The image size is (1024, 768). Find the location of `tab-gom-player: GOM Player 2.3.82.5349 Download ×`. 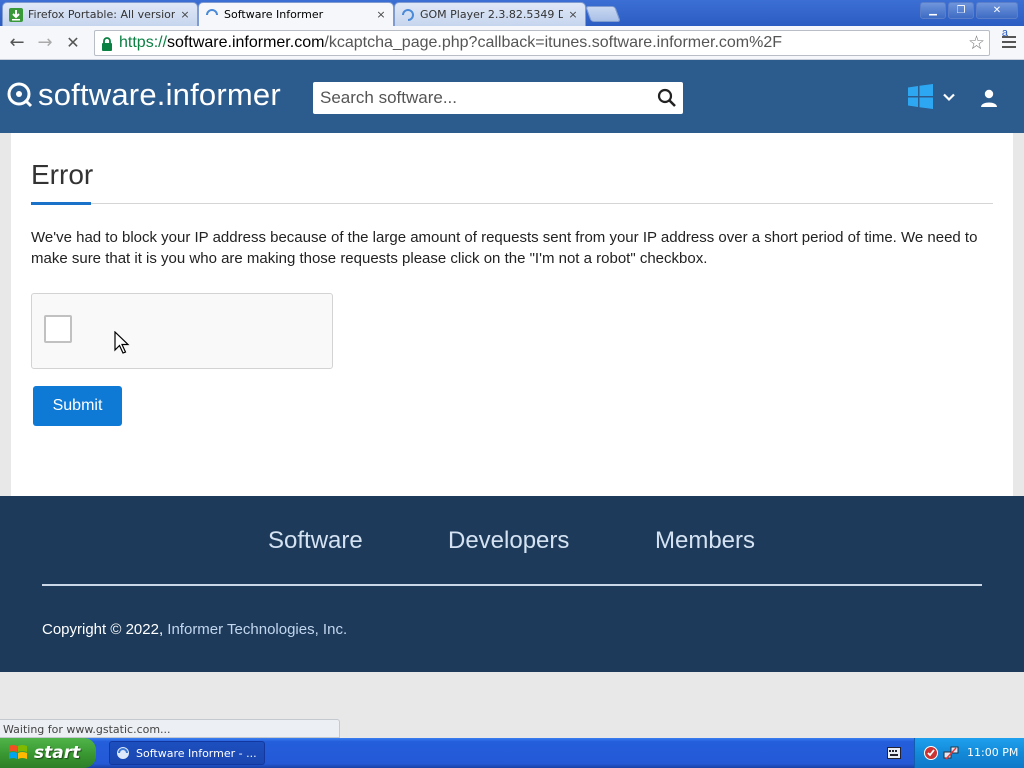

tab-gom-player: GOM Player 2.3.82.5349 Download × is located at coordinates (490, 14).